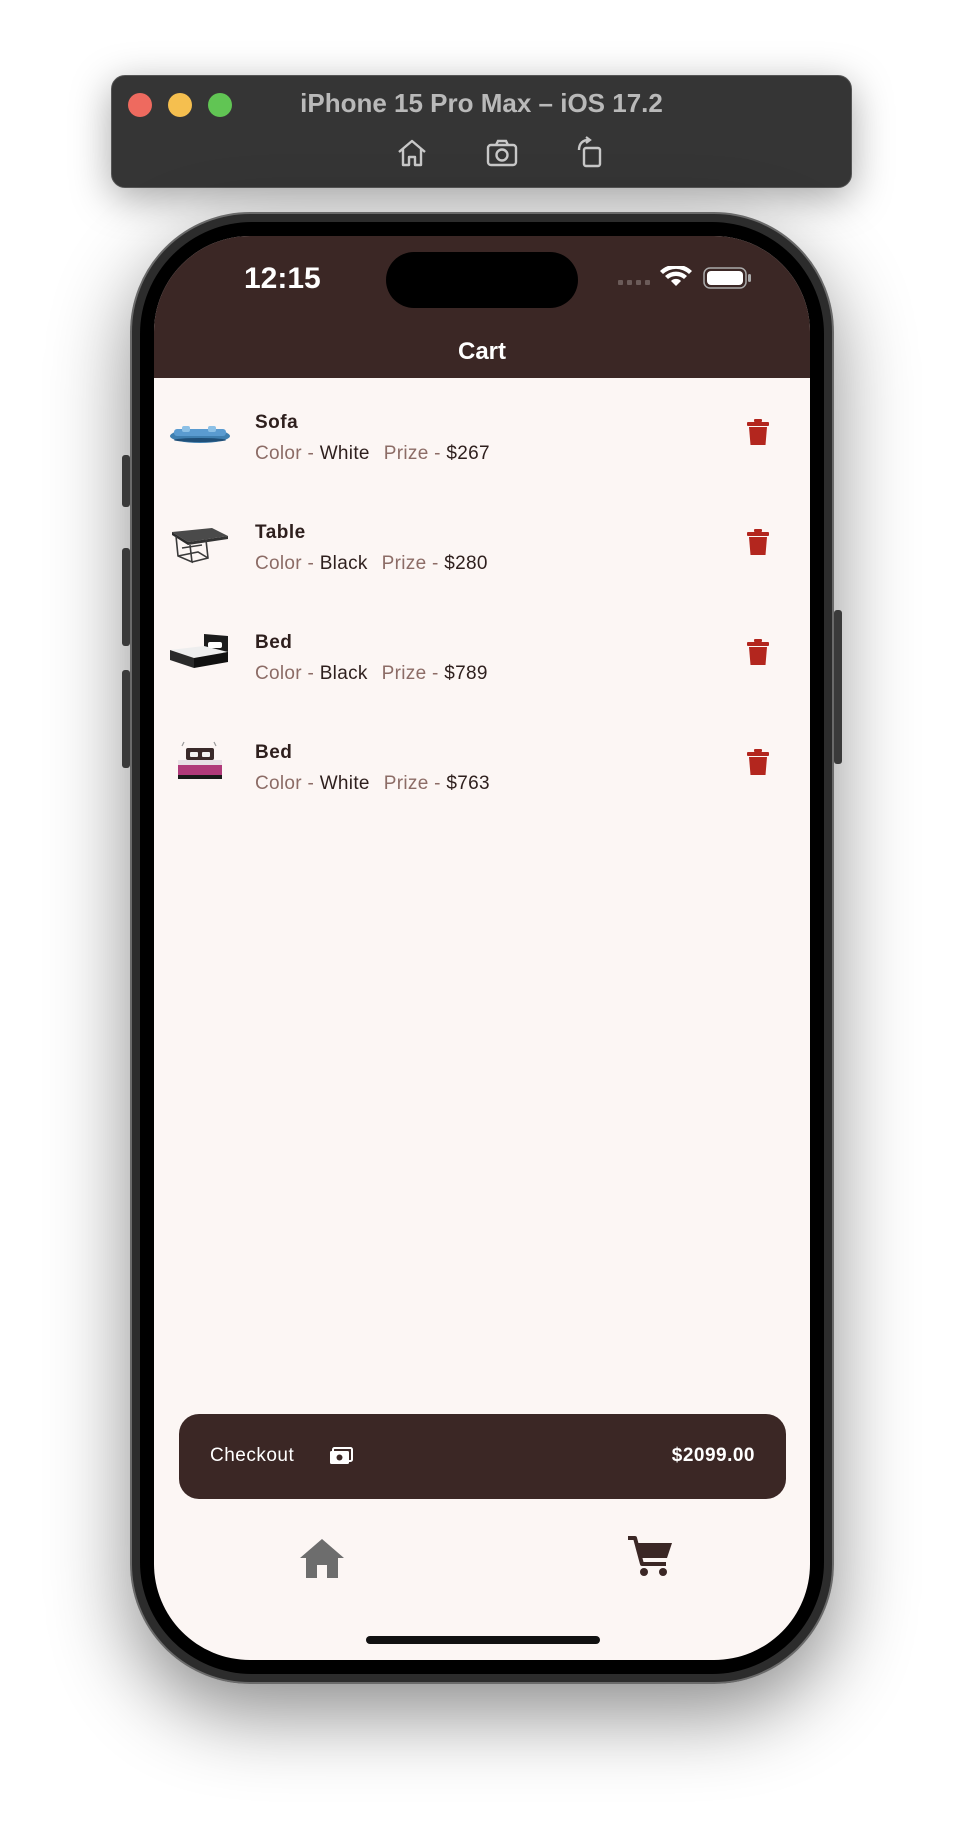  What do you see at coordinates (483, 1640) in the screenshot?
I see `home-indicator` at bounding box center [483, 1640].